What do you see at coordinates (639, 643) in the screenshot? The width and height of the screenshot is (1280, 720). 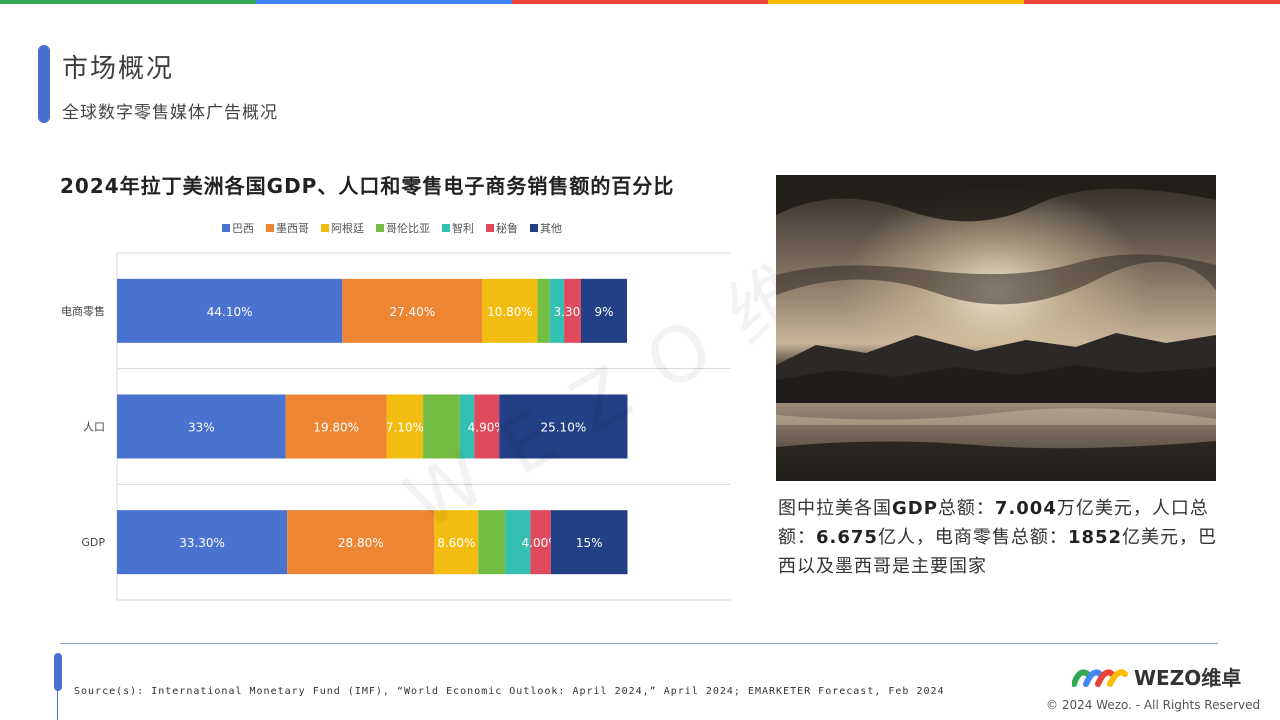 I see `footer-divider` at bounding box center [639, 643].